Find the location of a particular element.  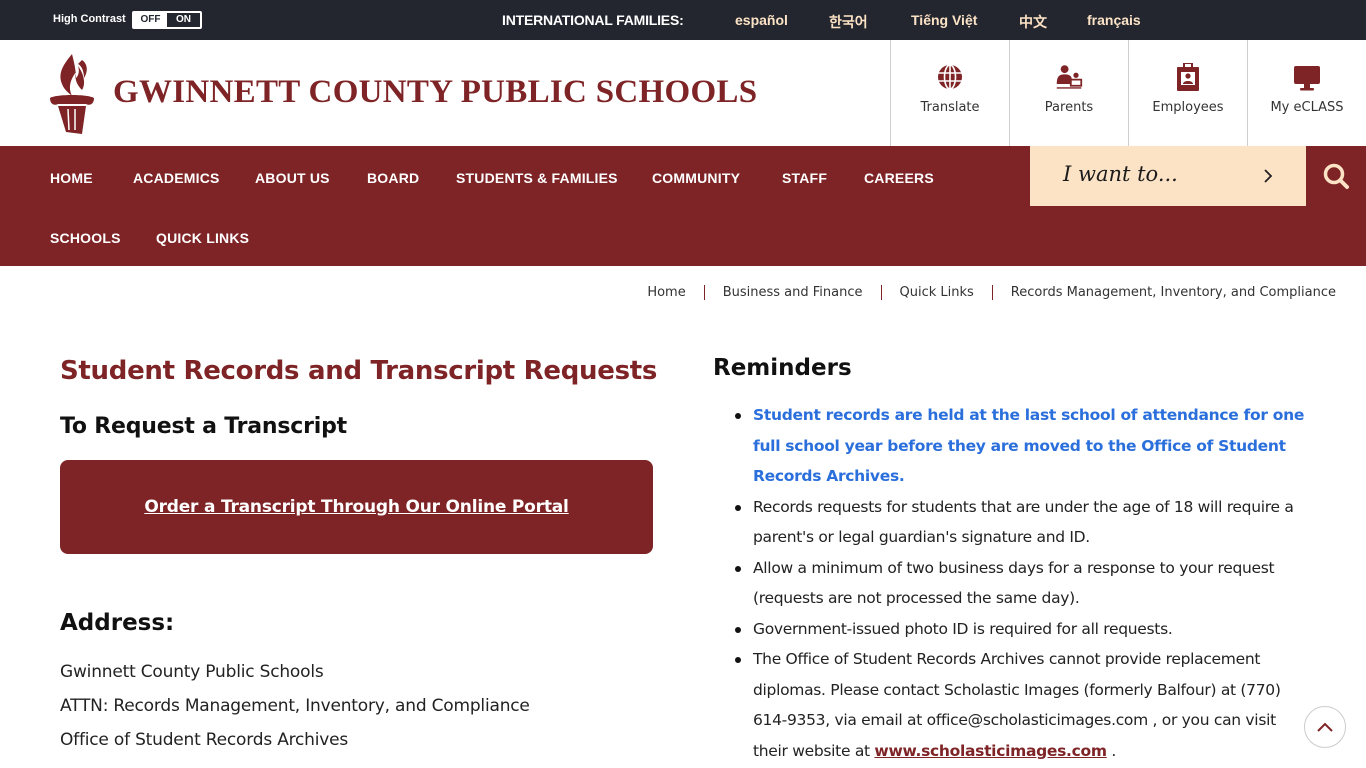

search-button is located at coordinates (1336, 176).